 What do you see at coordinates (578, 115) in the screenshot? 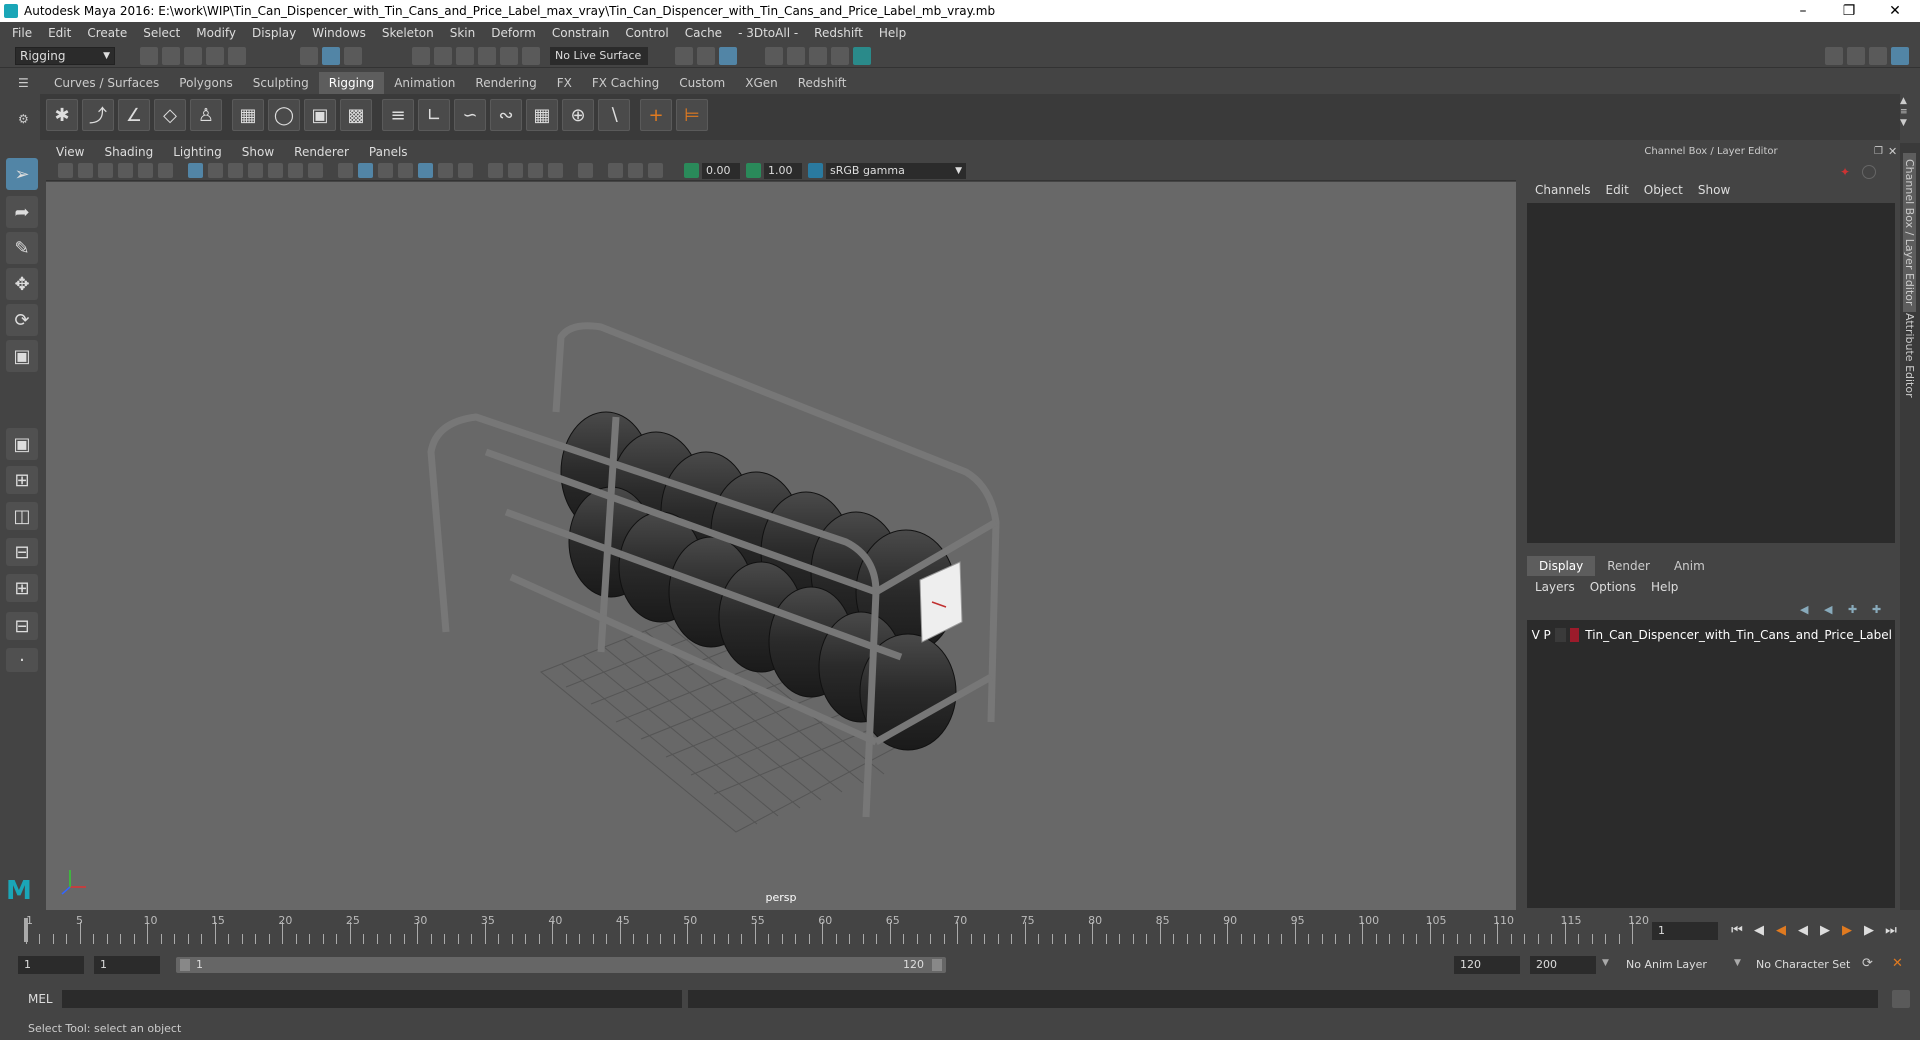
I see `parent-constraint-icon: ⊕` at bounding box center [578, 115].